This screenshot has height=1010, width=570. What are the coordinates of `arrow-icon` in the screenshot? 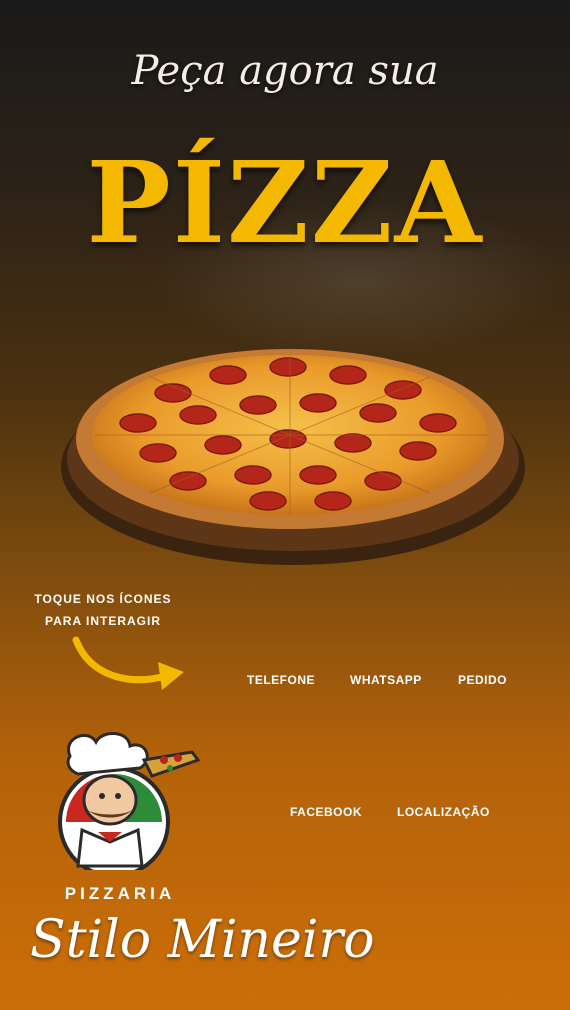 It's located at (128, 663).